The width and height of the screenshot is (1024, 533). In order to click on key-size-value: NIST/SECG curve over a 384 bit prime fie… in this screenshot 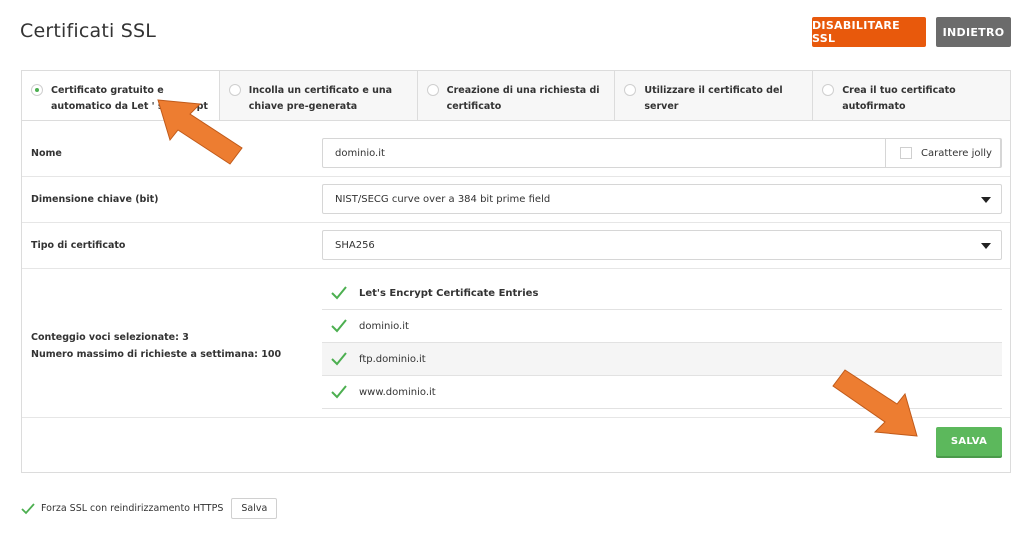, I will do `click(443, 199)`.